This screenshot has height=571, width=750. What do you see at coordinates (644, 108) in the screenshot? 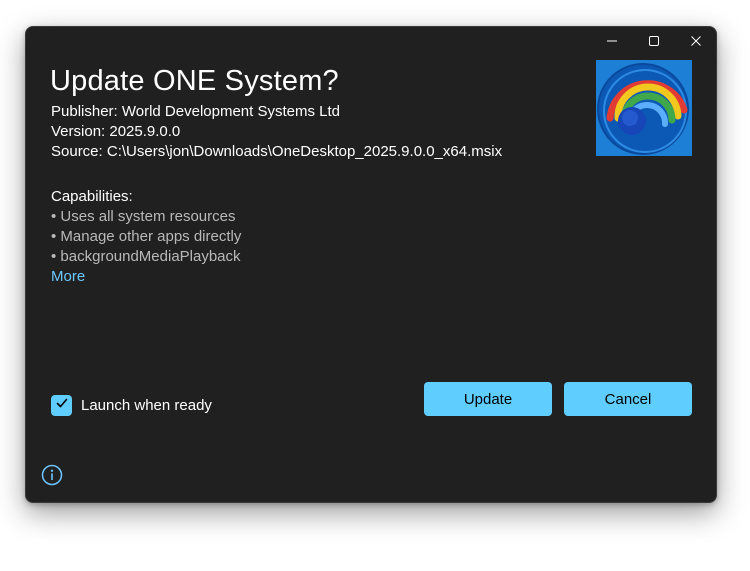
I see `app-logo` at bounding box center [644, 108].